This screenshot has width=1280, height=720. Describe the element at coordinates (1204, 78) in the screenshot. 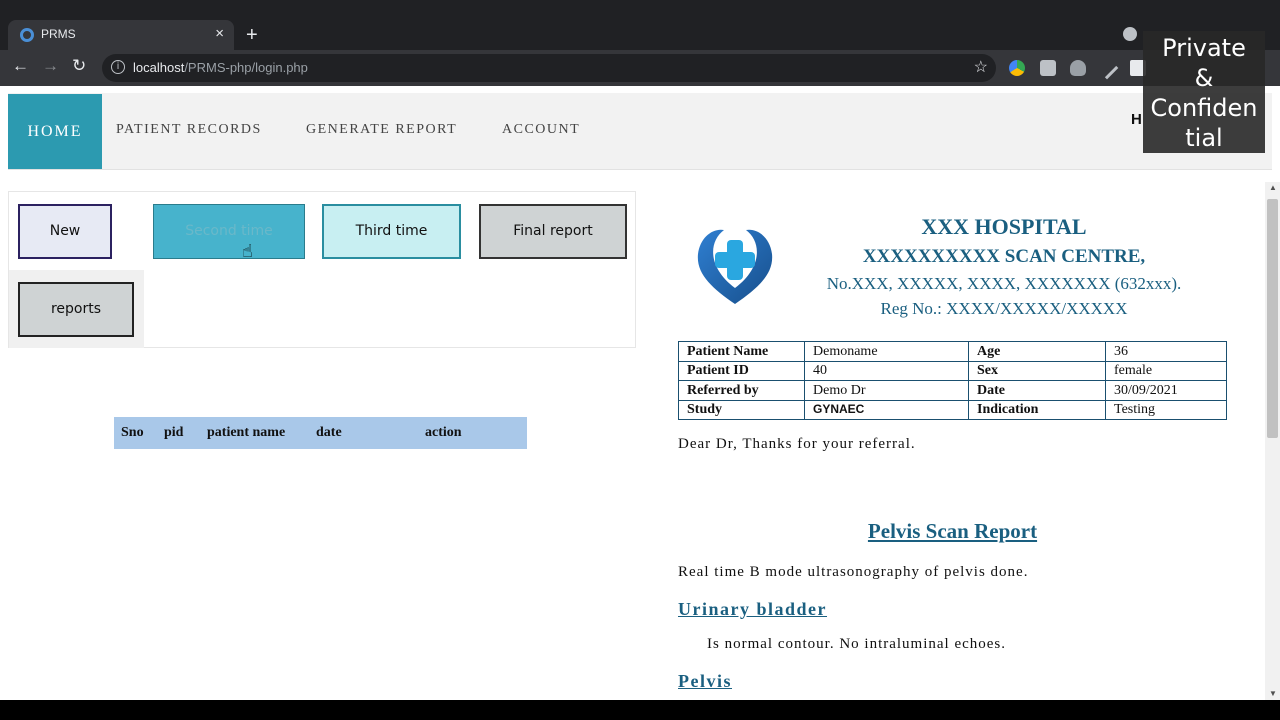

I see `overlay-line: &` at that location.